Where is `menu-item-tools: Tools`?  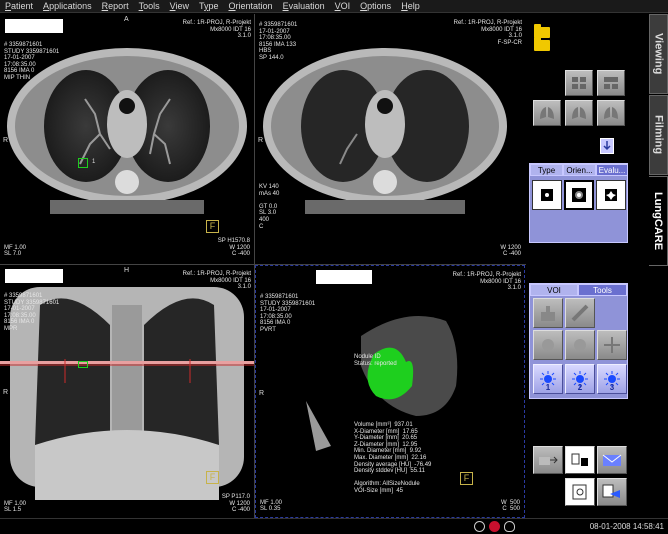 menu-item-tools: Tools is located at coordinates (149, 6).